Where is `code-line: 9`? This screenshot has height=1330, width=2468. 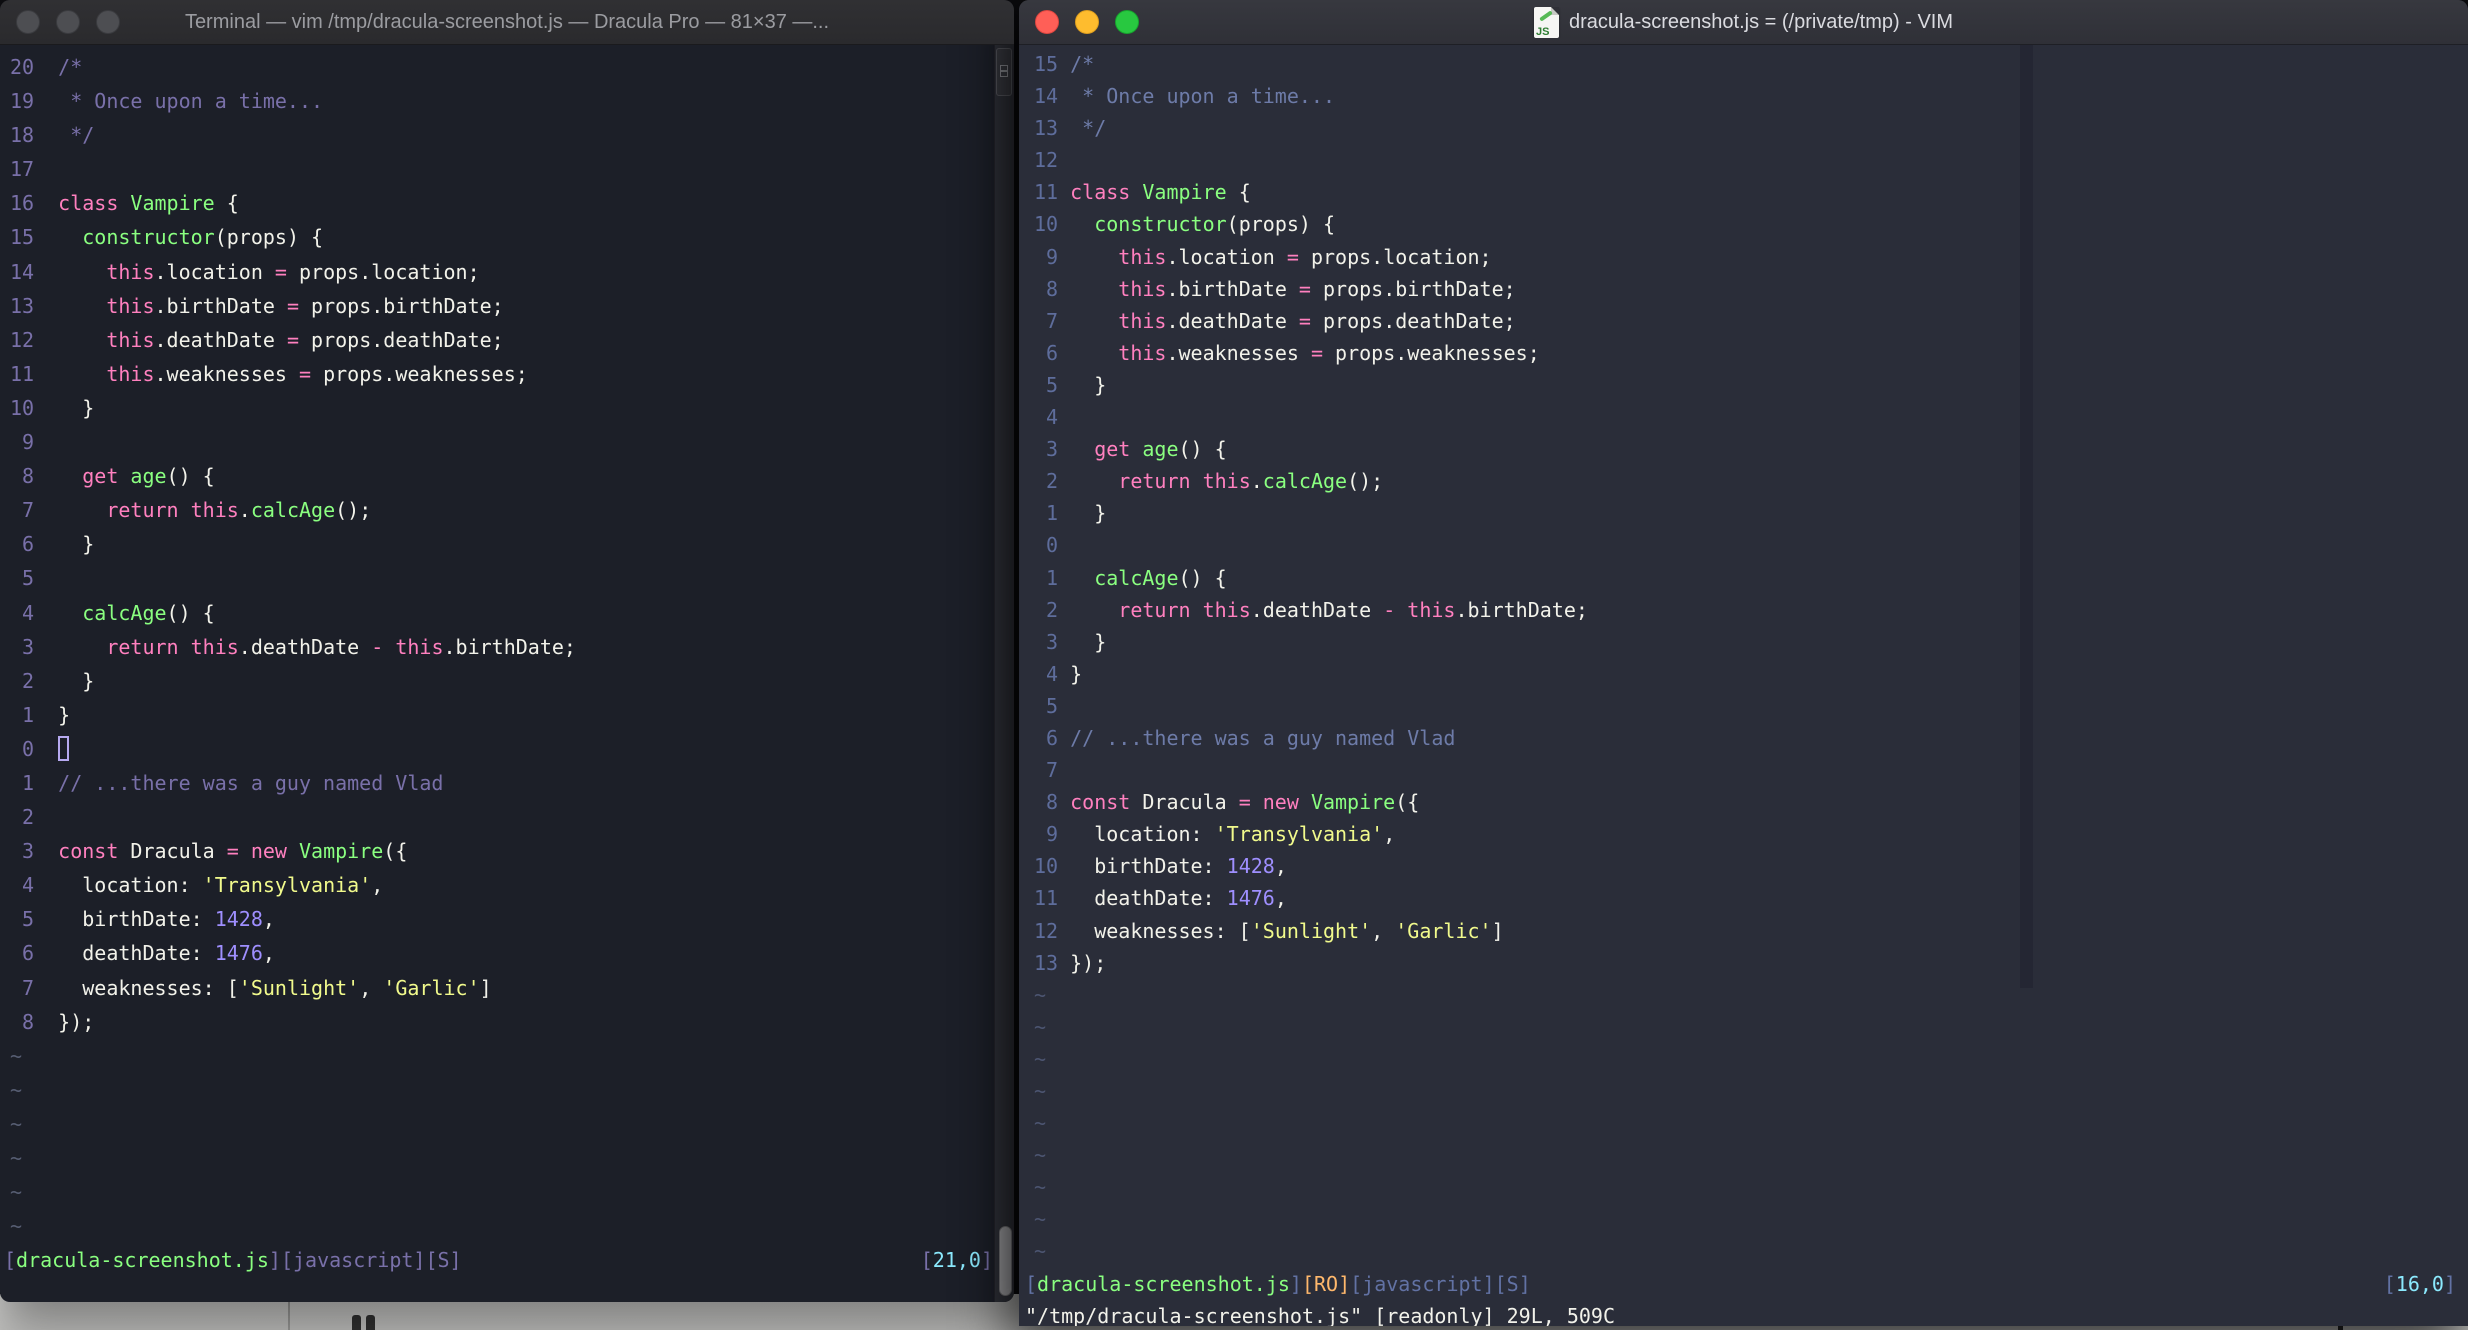 code-line: 9 is located at coordinates (497, 442).